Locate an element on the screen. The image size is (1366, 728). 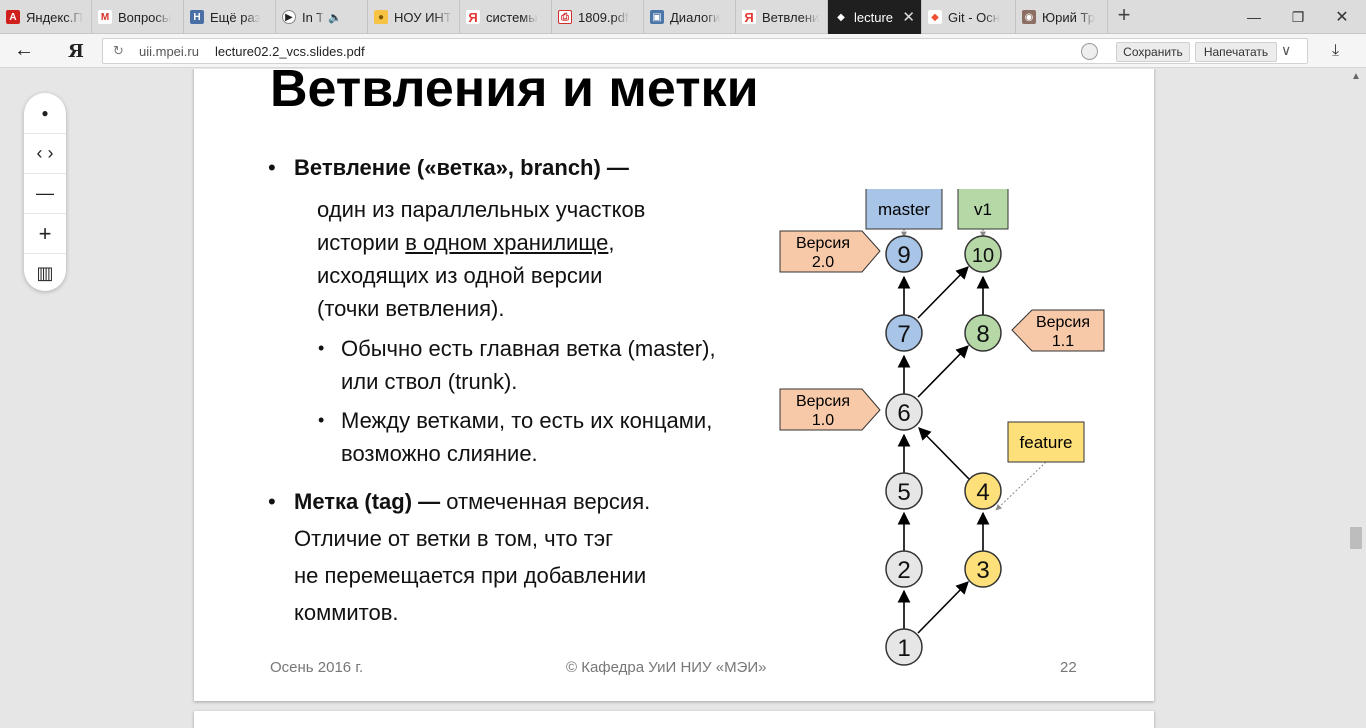
vk-icon: ▣ is located at coordinates (657, 17).